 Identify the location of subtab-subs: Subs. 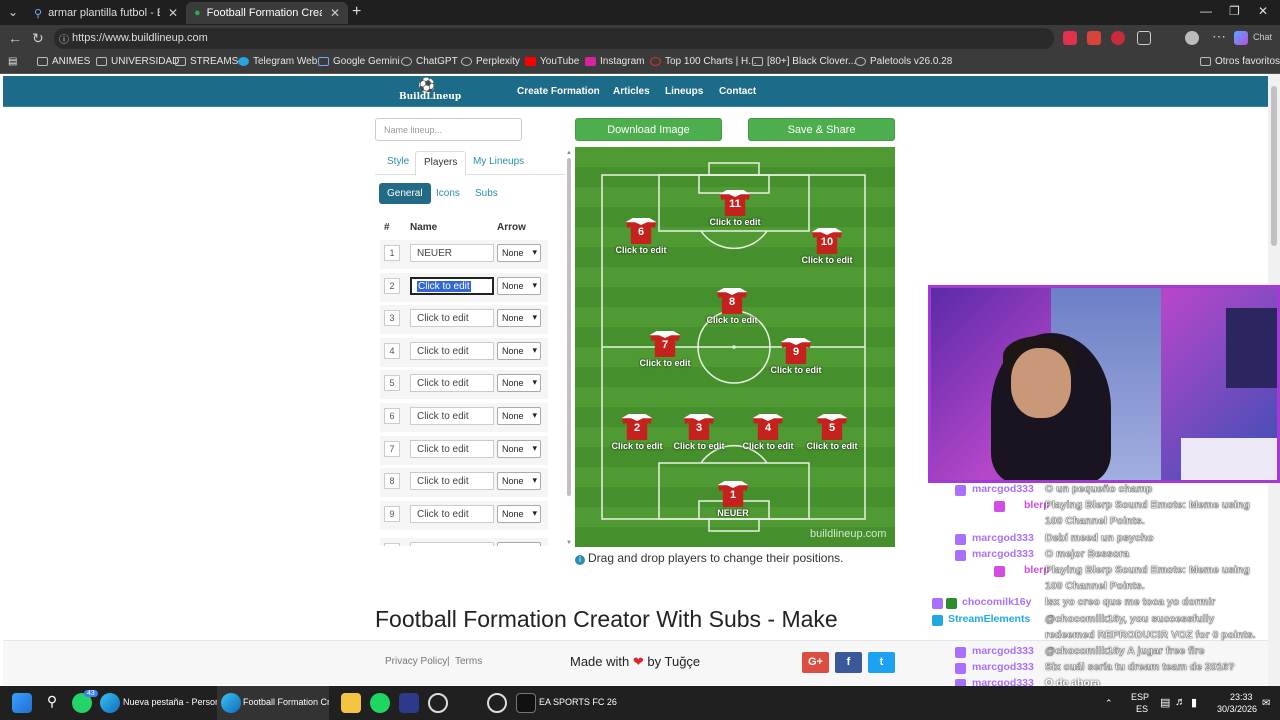
(486, 193).